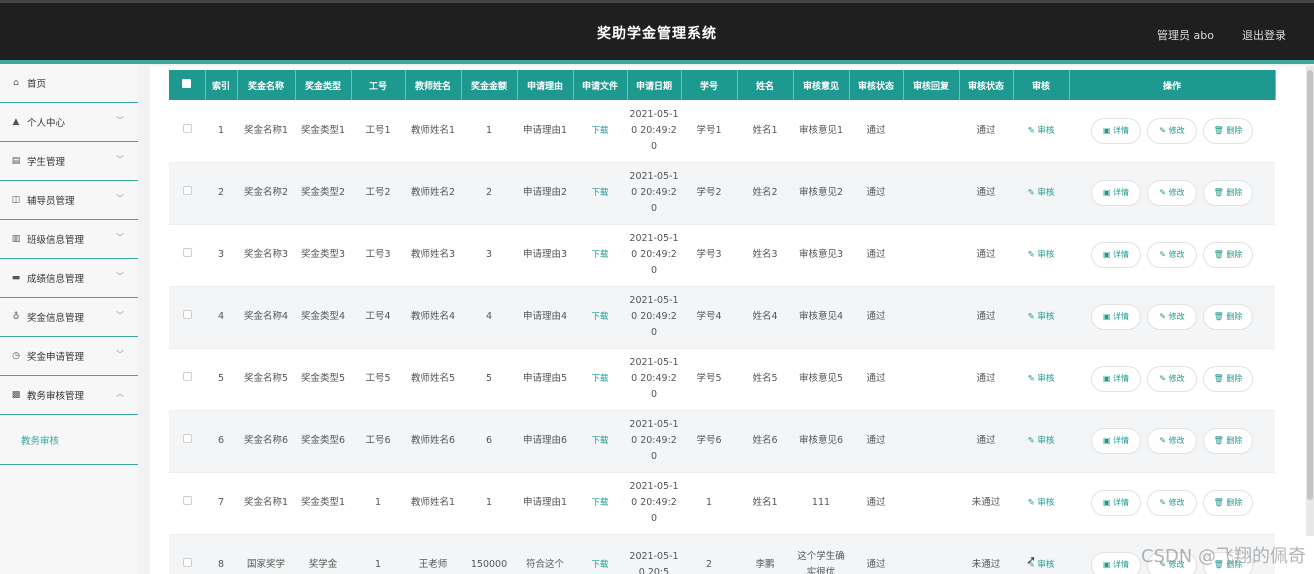 This screenshot has width=1314, height=574. Describe the element at coordinates (266, 85) in the screenshot. I see `column-header: 奖金名称` at that location.